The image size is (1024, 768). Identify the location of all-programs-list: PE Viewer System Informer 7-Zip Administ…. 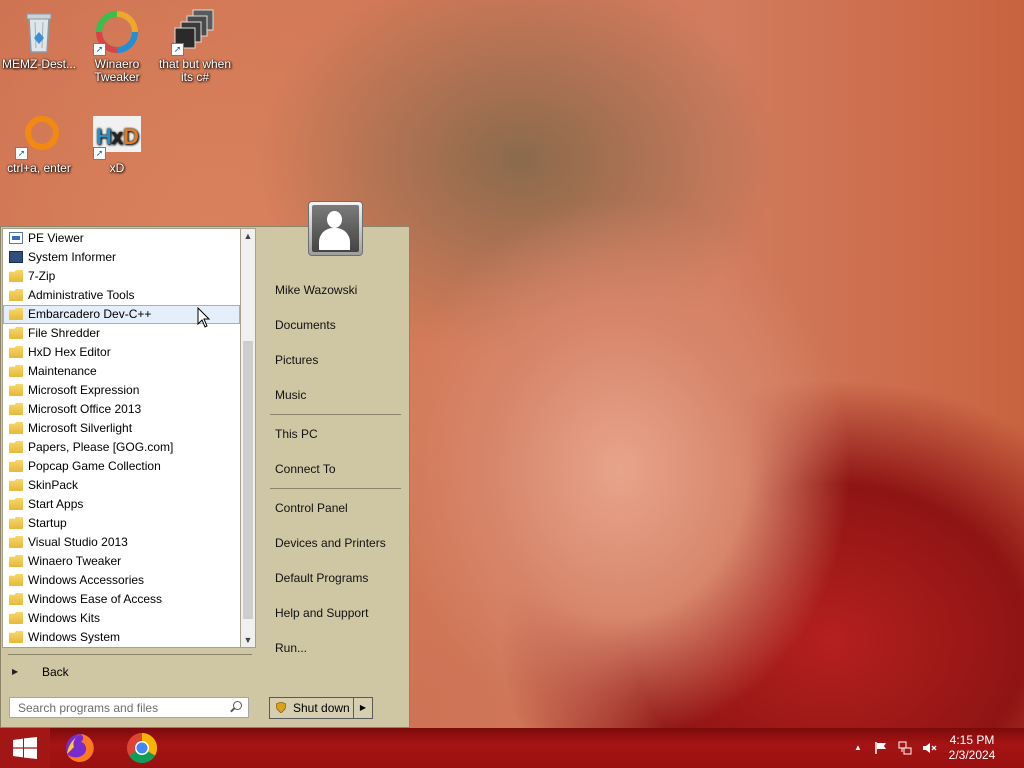
(121, 438).